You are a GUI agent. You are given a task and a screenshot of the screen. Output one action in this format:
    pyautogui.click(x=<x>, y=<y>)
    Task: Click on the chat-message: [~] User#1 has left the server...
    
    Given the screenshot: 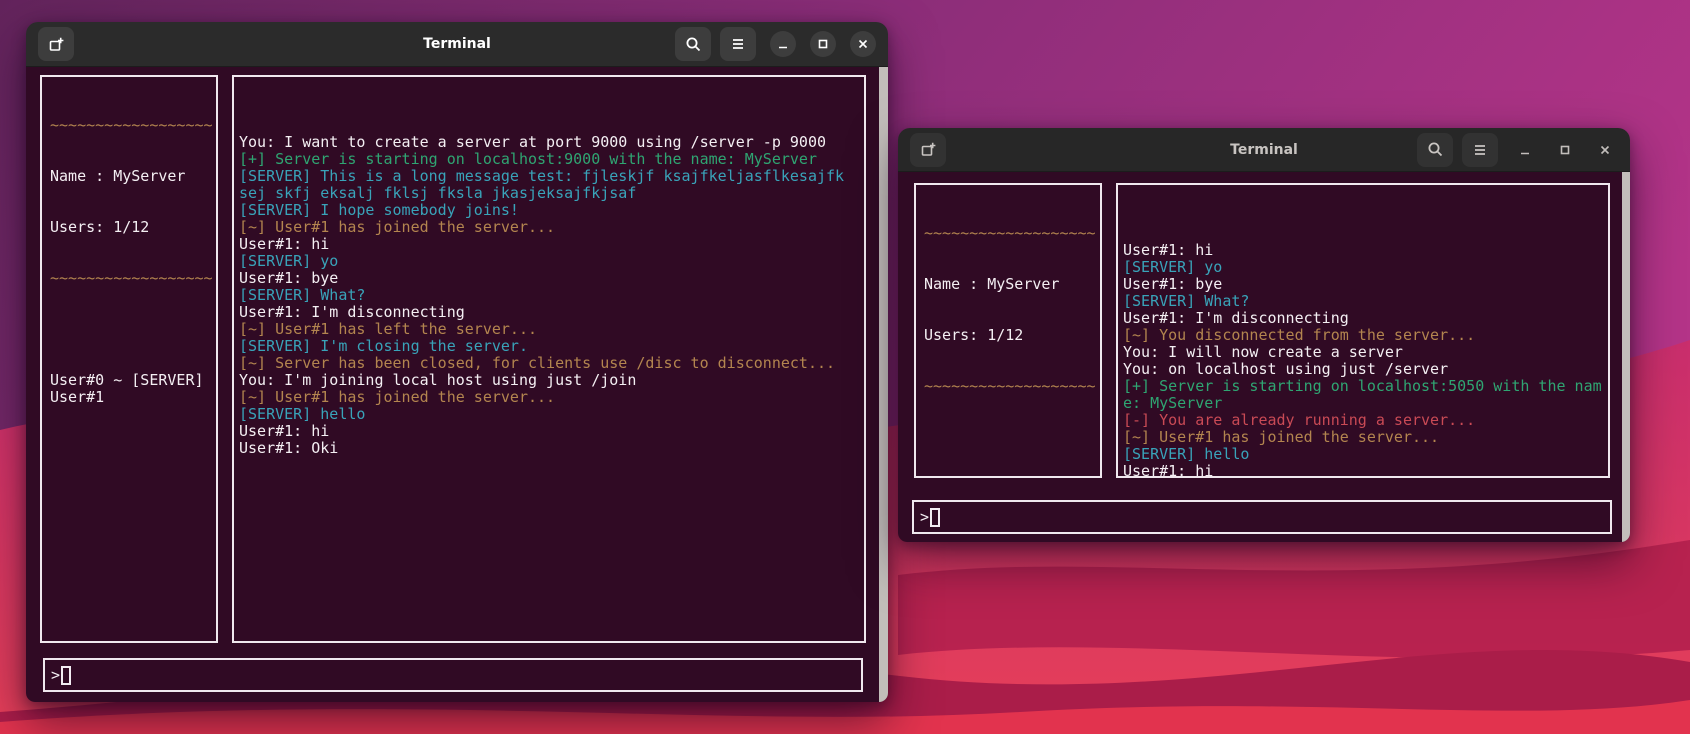 What is the action you would take?
    pyautogui.click(x=388, y=329)
    